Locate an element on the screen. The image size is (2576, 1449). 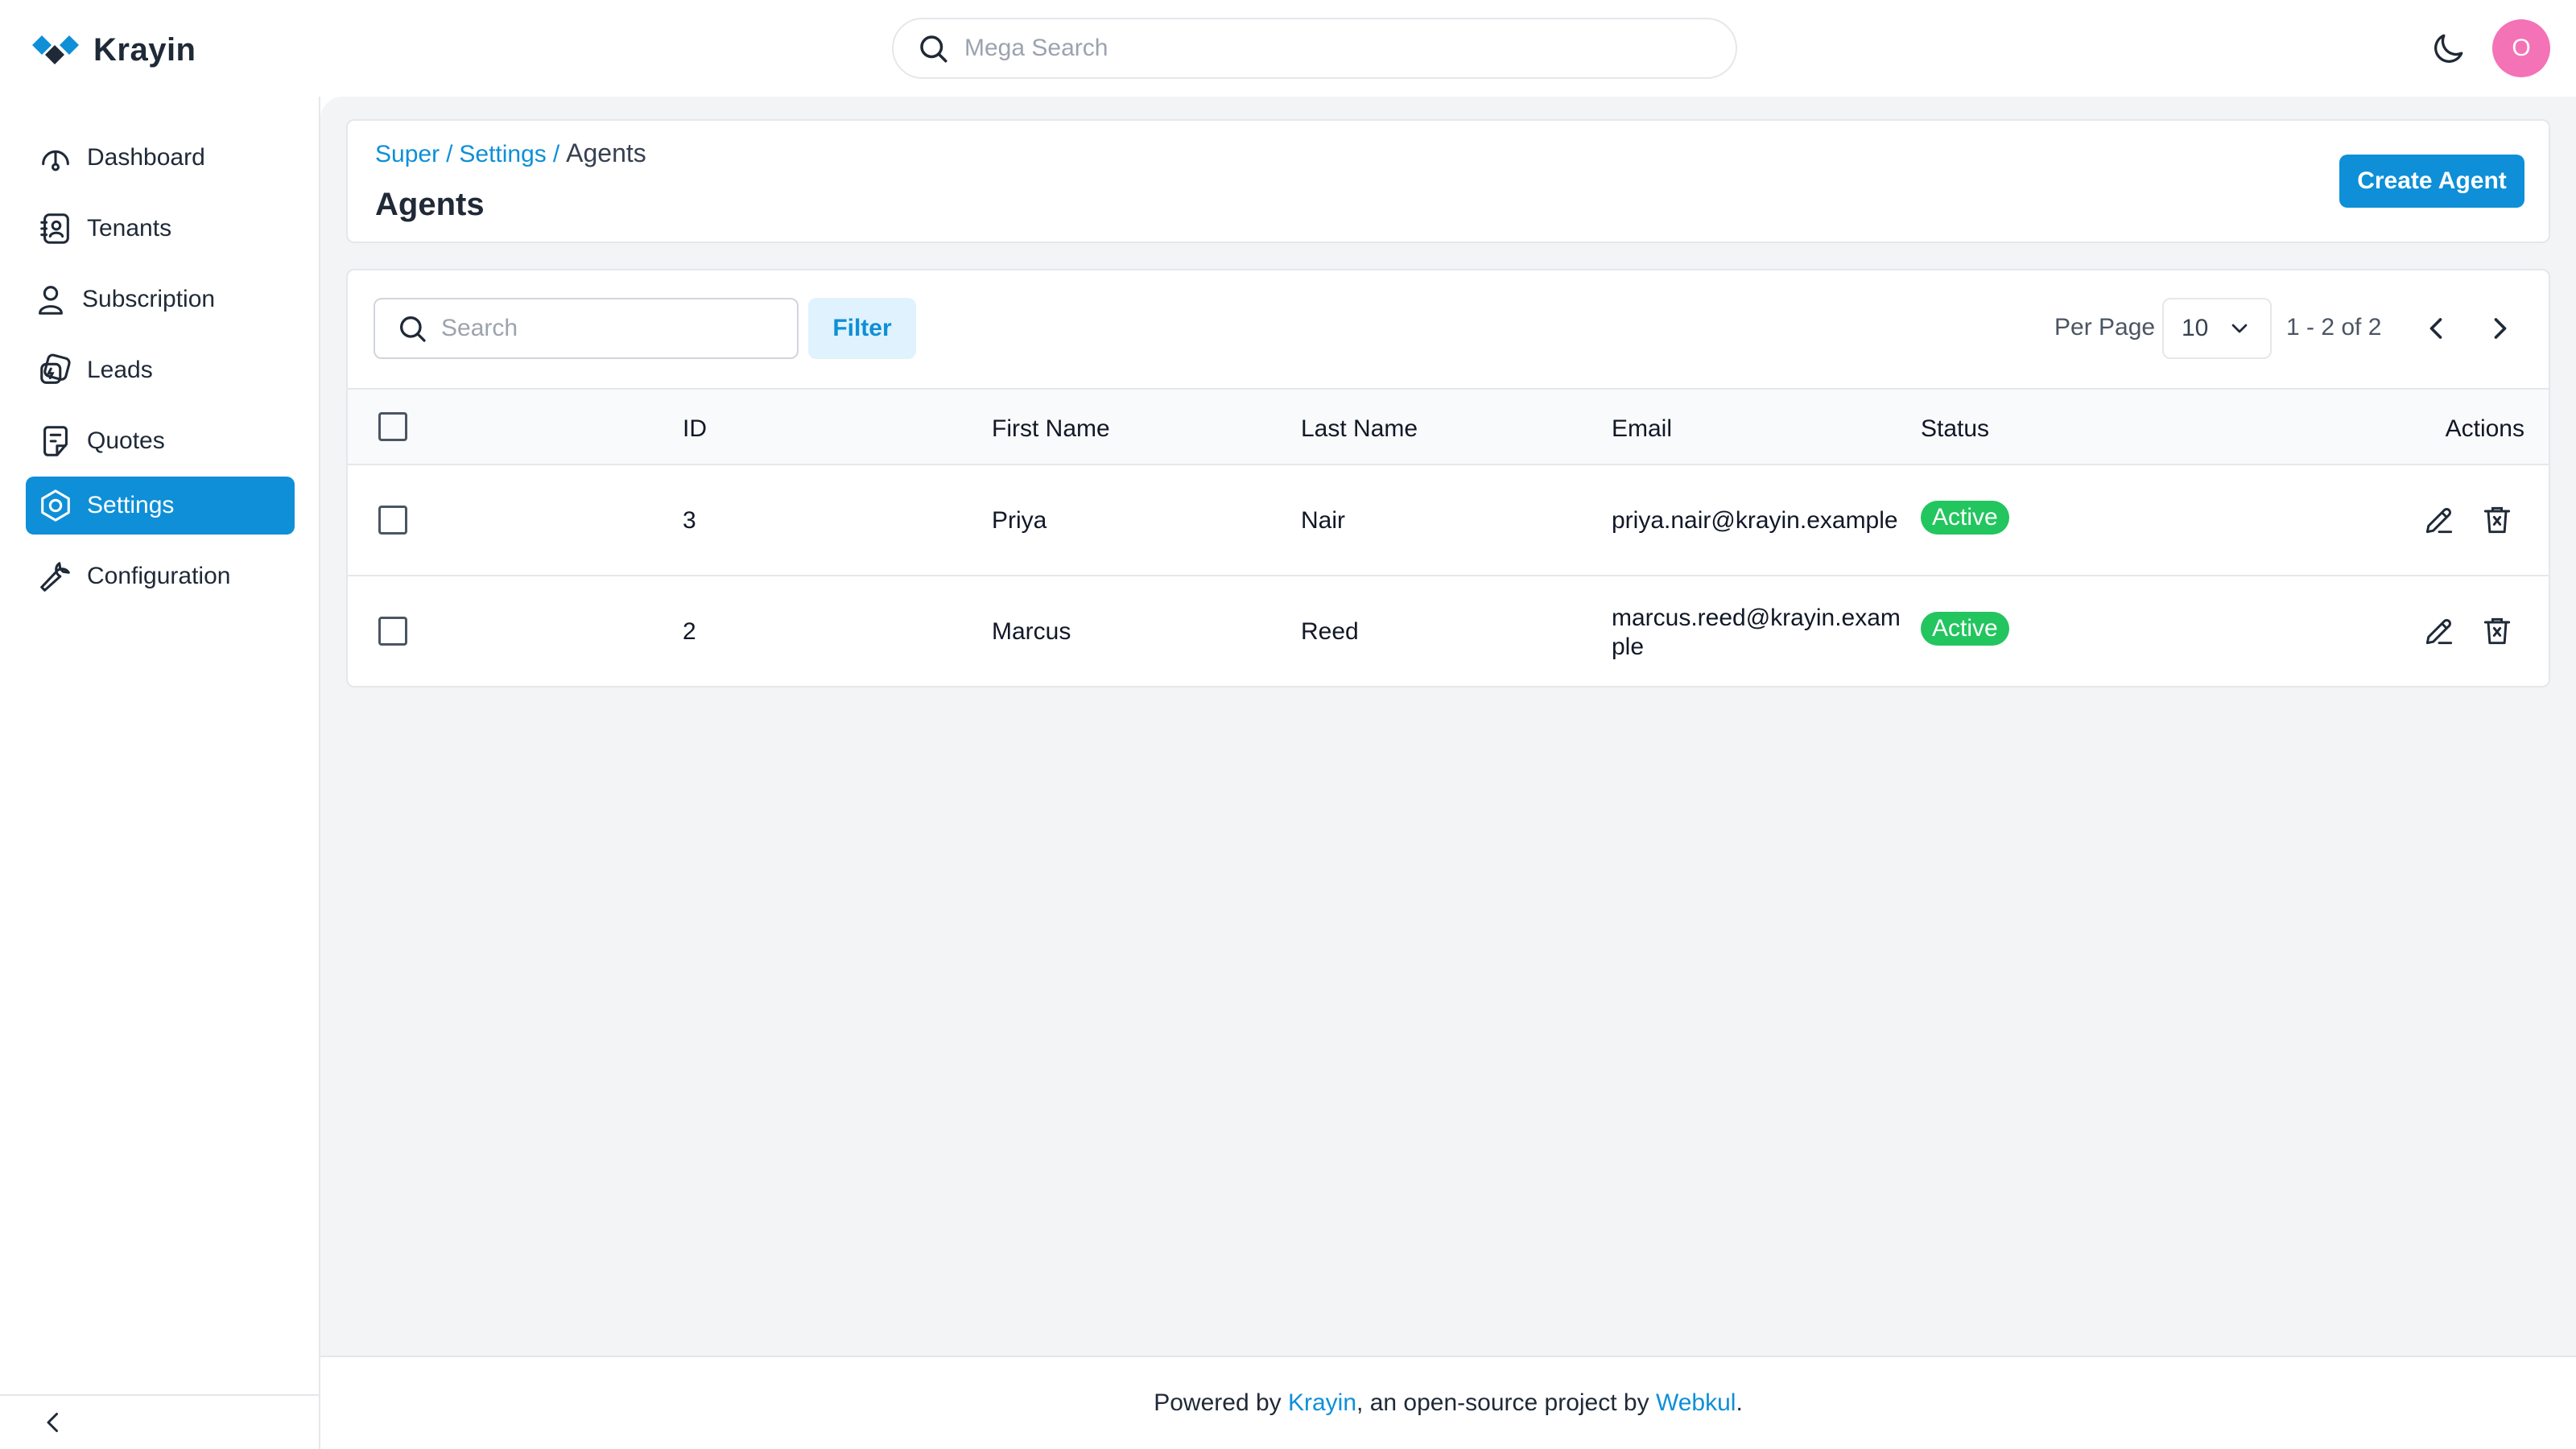
quotes-icon is located at coordinates (55, 441).